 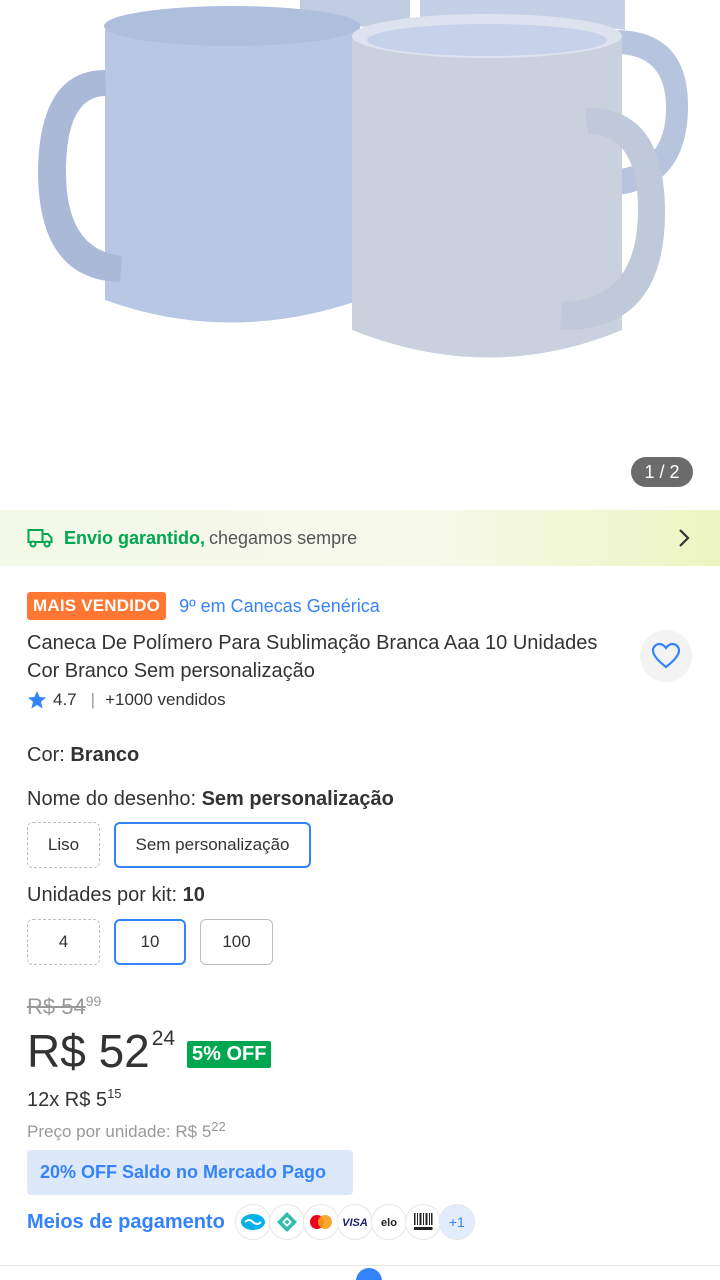 What do you see at coordinates (97, 606) in the screenshot?
I see `best-seller-badge: MAIS VENDIDO` at bounding box center [97, 606].